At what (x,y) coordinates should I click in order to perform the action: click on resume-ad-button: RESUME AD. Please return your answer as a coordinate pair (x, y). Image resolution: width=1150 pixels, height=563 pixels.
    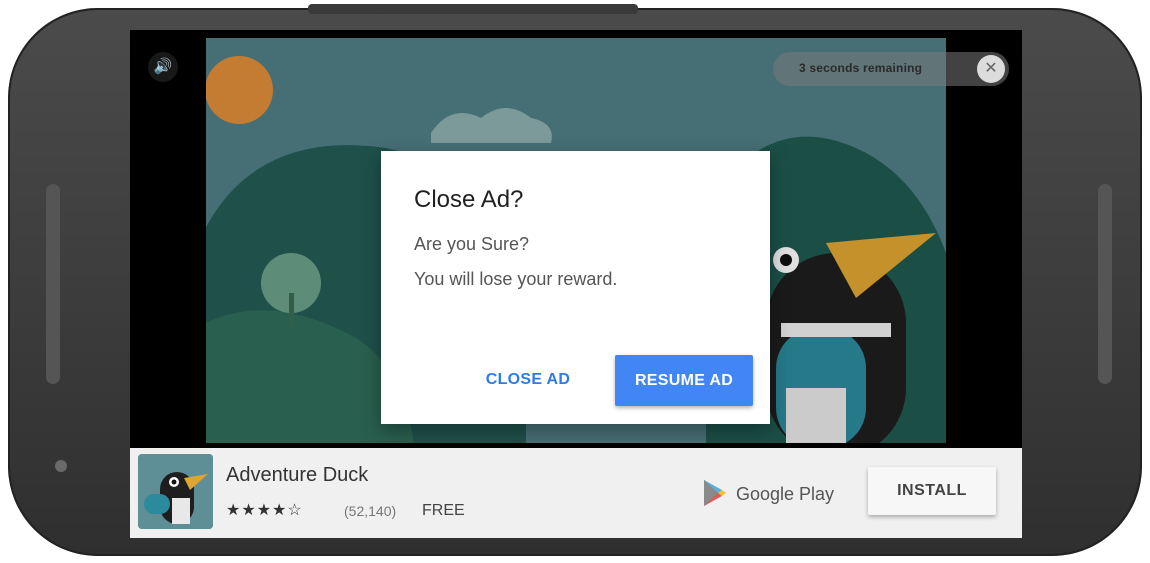
    Looking at the image, I should click on (684, 380).